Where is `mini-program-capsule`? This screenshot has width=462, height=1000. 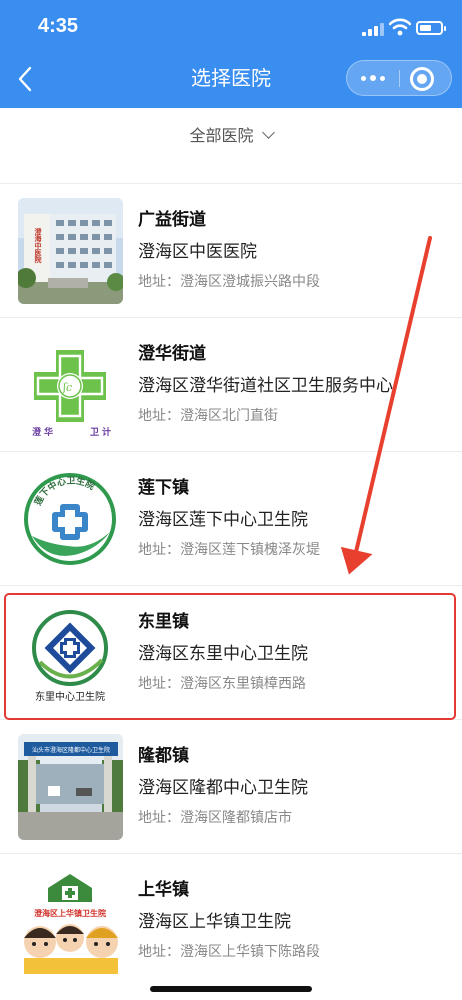
mini-program-capsule is located at coordinates (399, 78).